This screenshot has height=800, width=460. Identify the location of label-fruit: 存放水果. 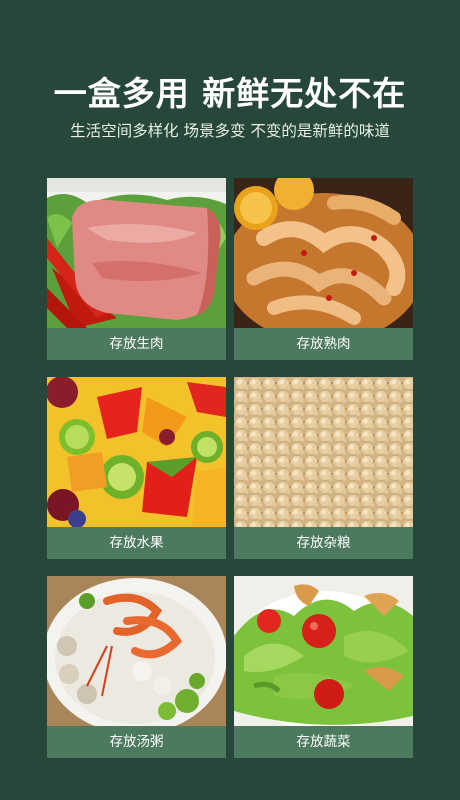
(136, 543).